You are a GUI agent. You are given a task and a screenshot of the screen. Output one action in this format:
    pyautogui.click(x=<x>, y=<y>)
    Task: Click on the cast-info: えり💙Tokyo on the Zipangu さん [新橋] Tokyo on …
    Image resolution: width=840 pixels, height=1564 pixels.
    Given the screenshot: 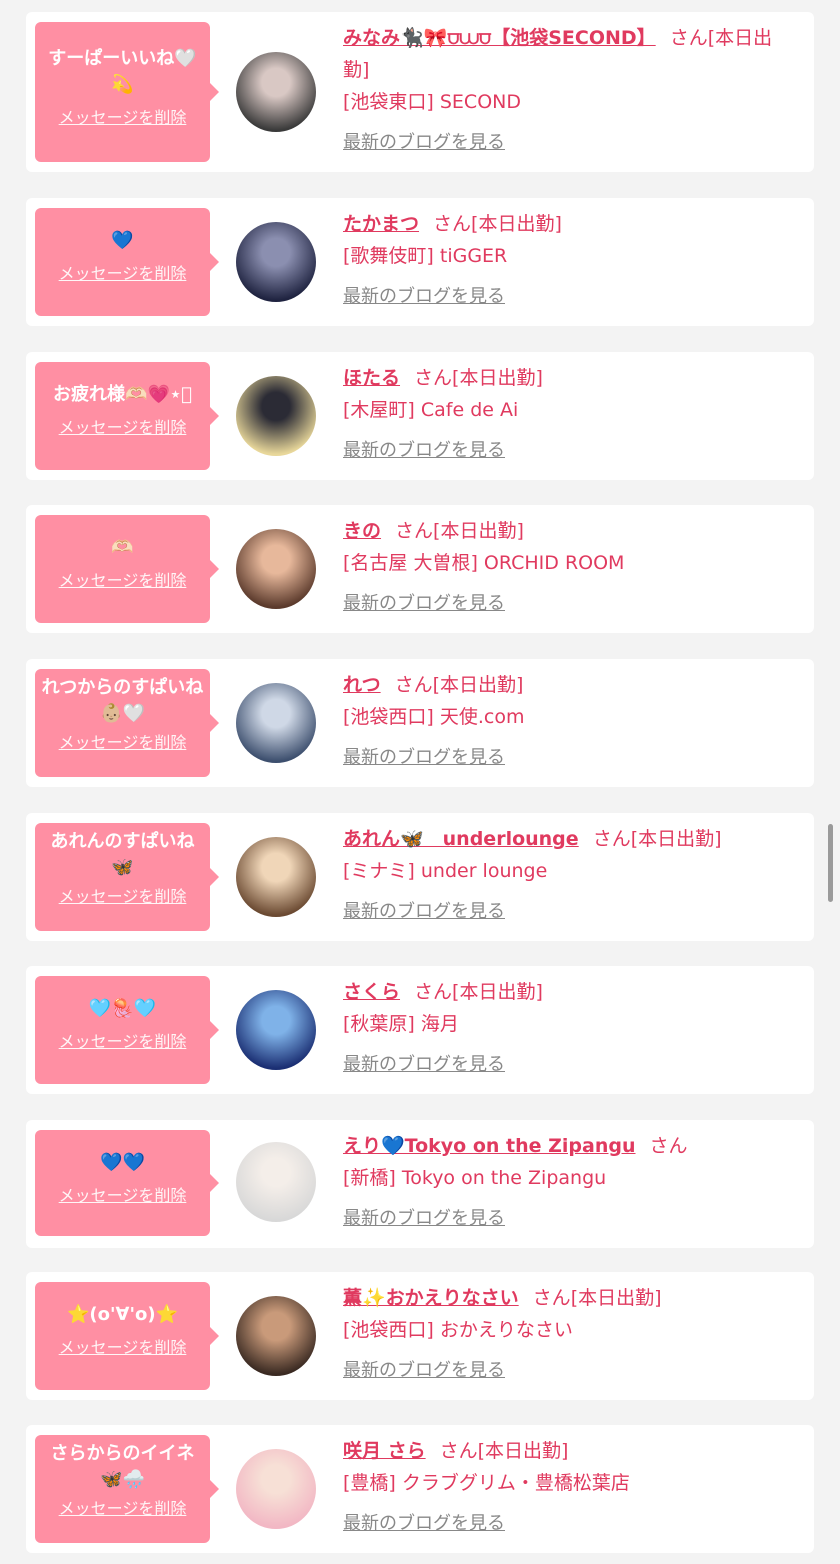 What is the action you would take?
    pyautogui.click(x=569, y=1180)
    